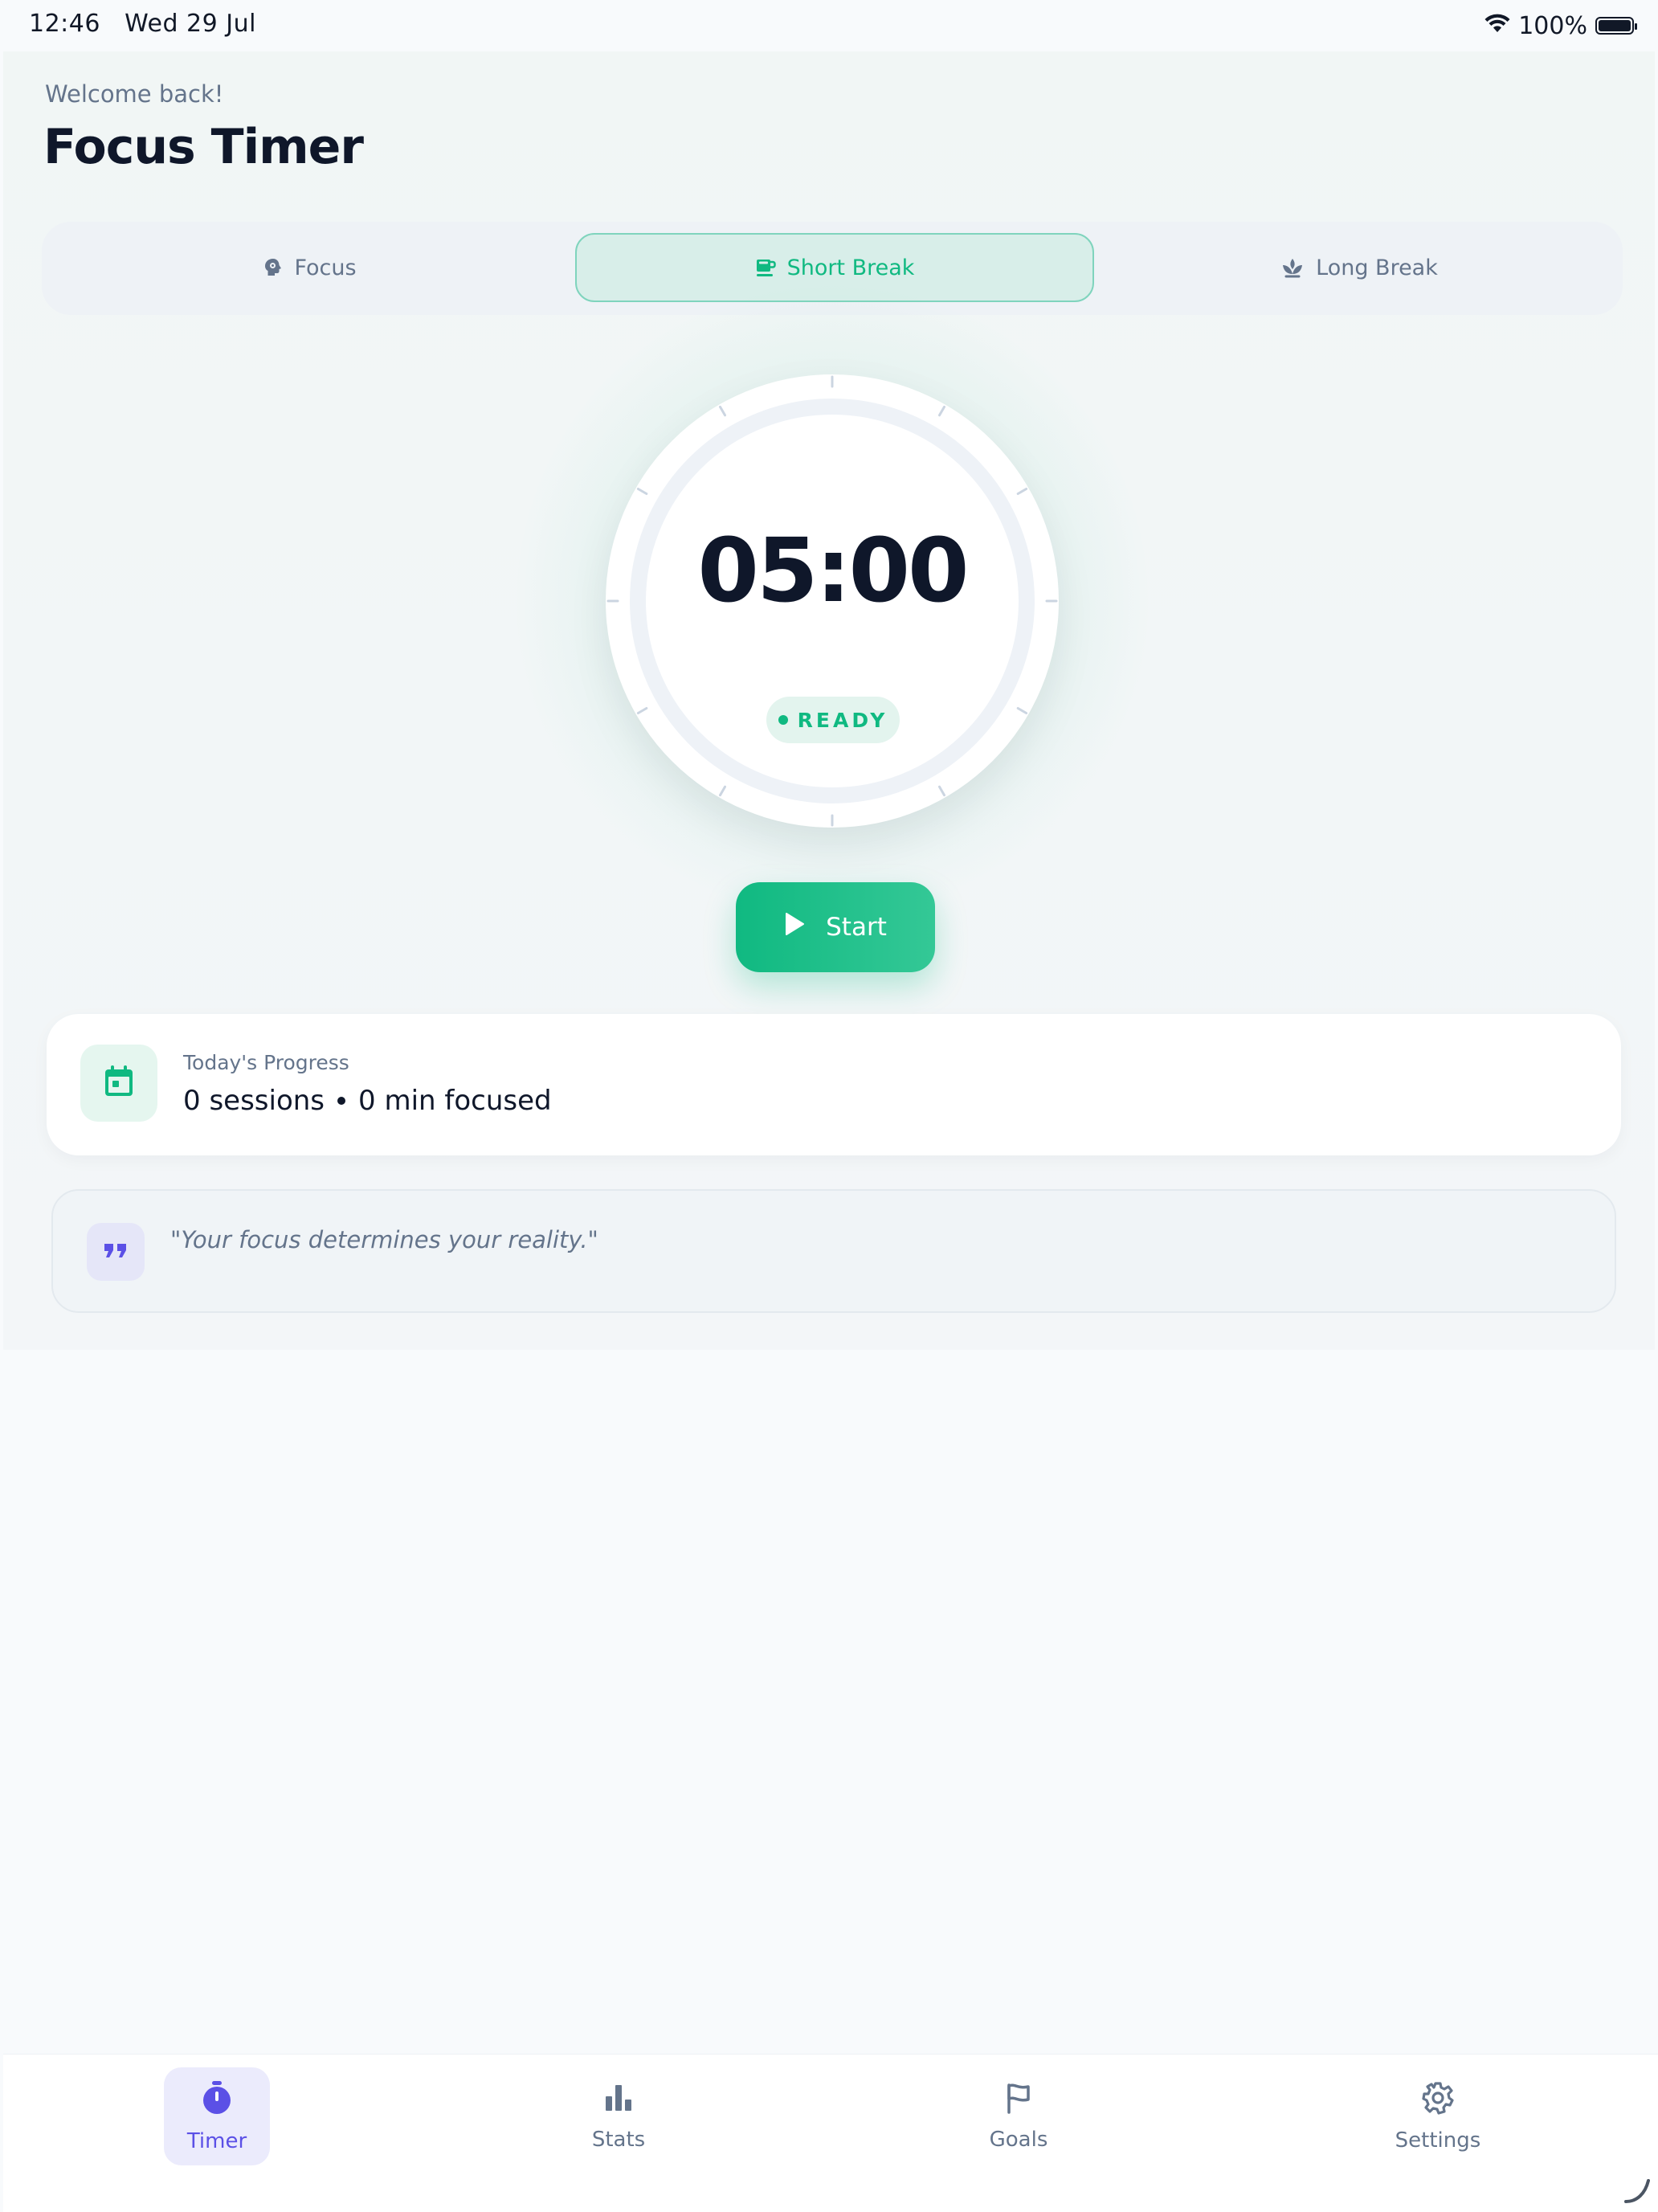 This screenshot has width=1658, height=2212. Describe the element at coordinates (829, 26) in the screenshot. I see `status-bar: 12:46 Wed 29 Jul 100%` at that location.